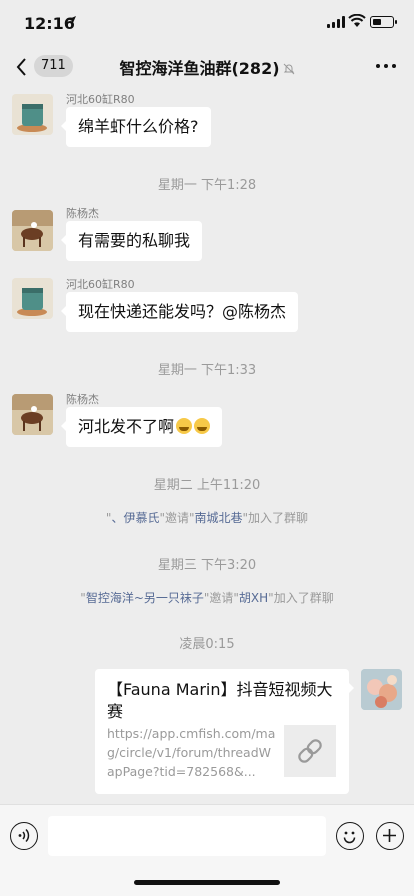  I want to click on message-input, so click(187, 836).